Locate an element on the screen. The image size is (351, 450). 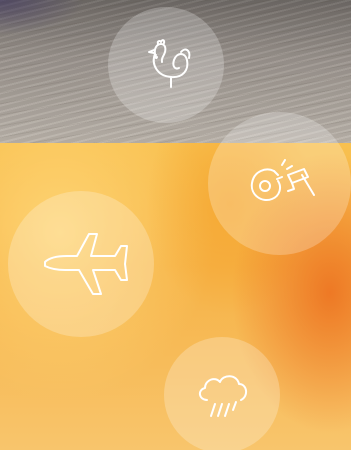
saw-blade-hammer-icon is located at coordinates (282, 179).